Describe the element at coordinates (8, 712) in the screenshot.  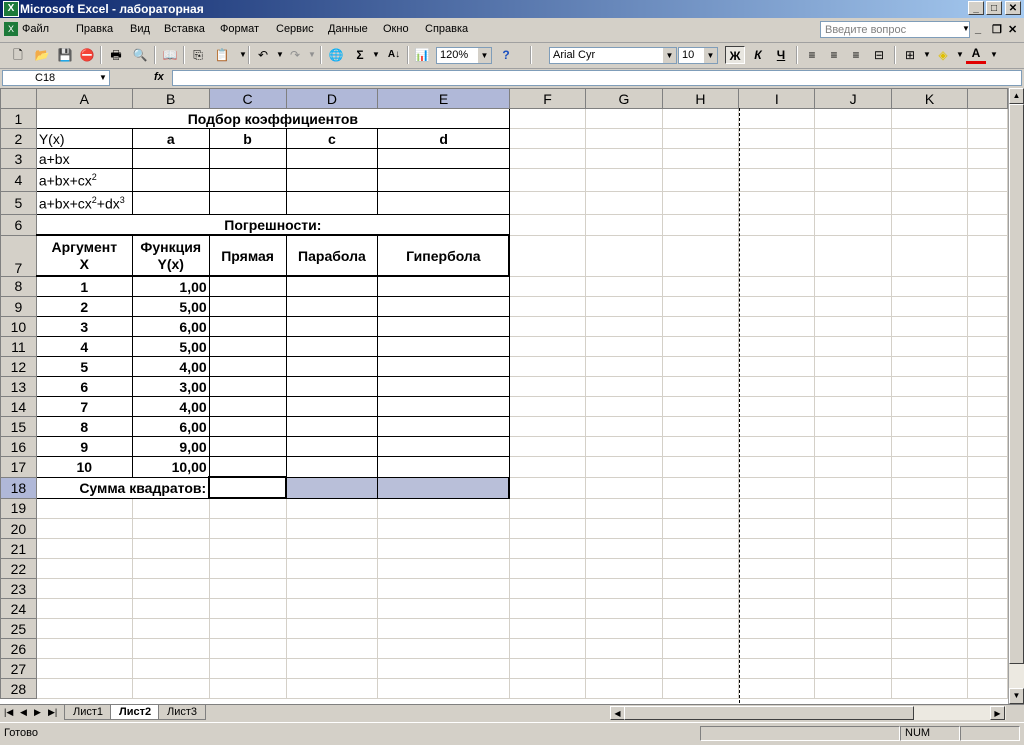
I see `first-sheet-icon: |◀` at that location.